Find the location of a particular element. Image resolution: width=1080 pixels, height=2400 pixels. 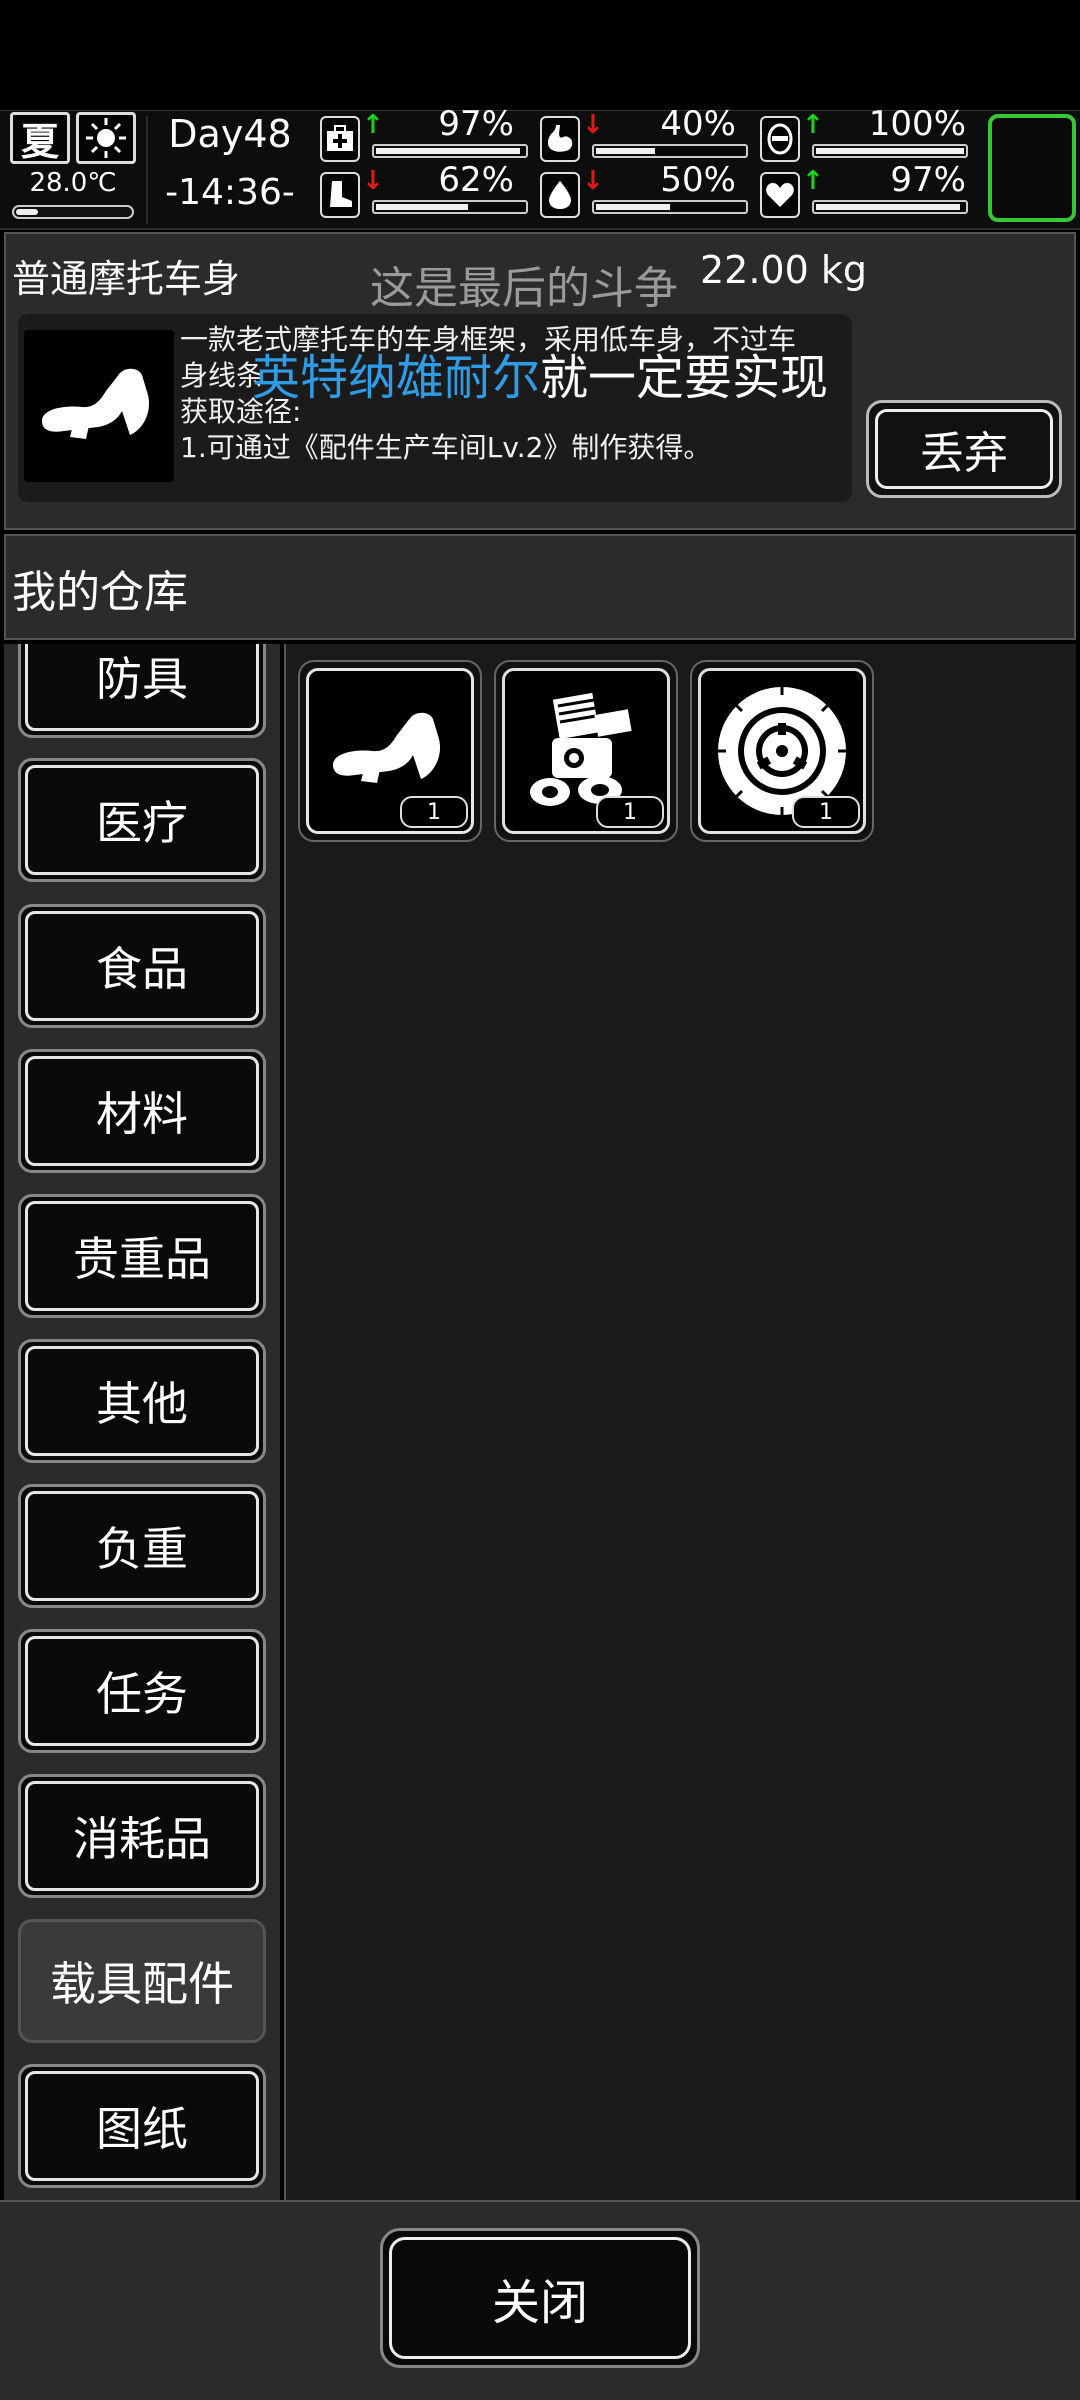

sun-icon is located at coordinates (106, 138).